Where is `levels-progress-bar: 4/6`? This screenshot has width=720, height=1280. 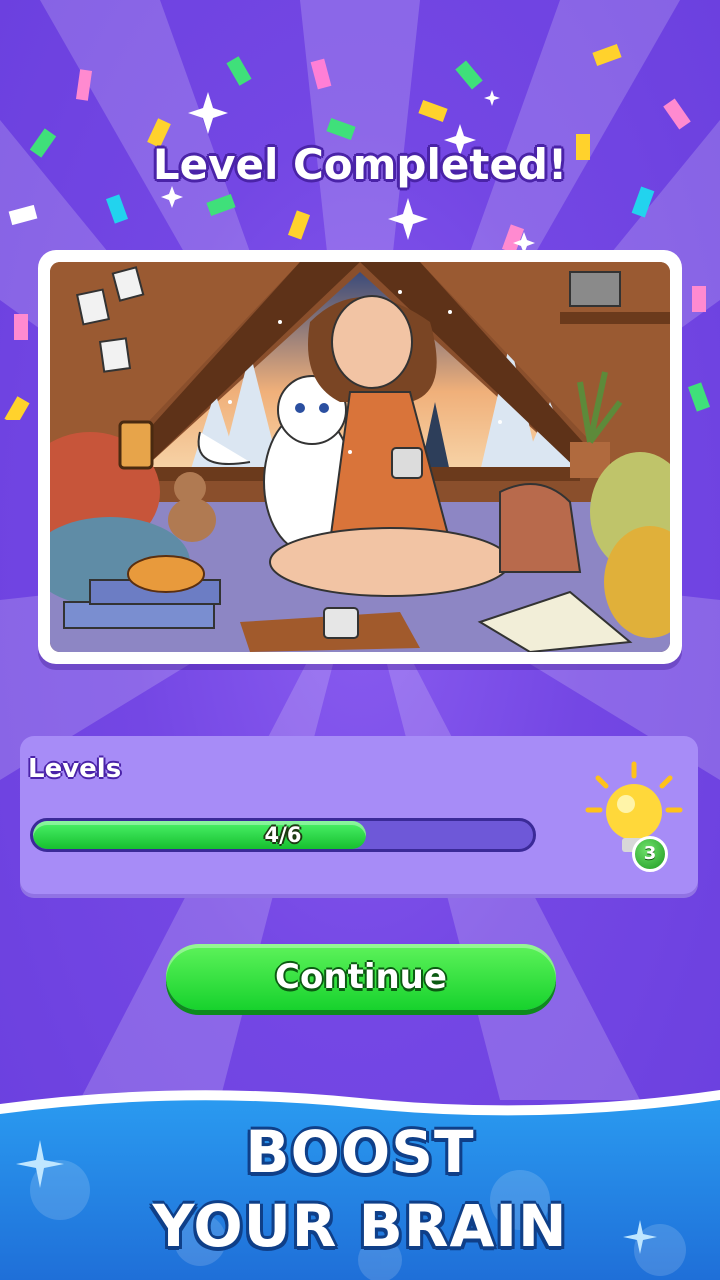
levels-progress-bar: 4/6 is located at coordinates (283, 835).